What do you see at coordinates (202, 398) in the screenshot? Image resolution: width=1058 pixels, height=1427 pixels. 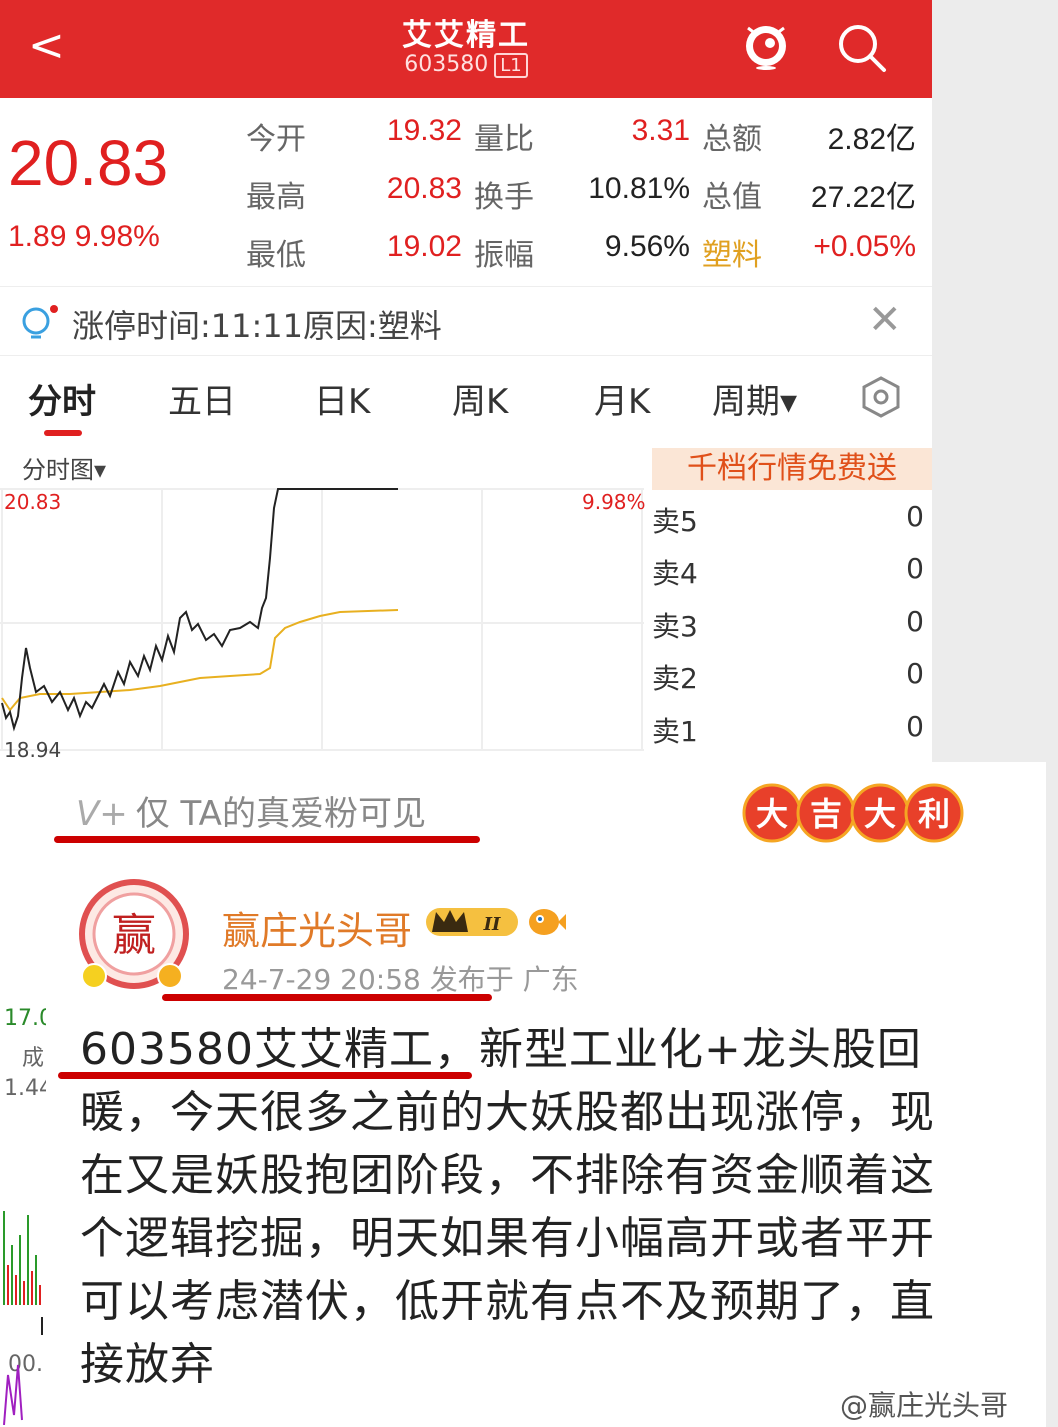 I see `tab-five-day: 五日` at bounding box center [202, 398].